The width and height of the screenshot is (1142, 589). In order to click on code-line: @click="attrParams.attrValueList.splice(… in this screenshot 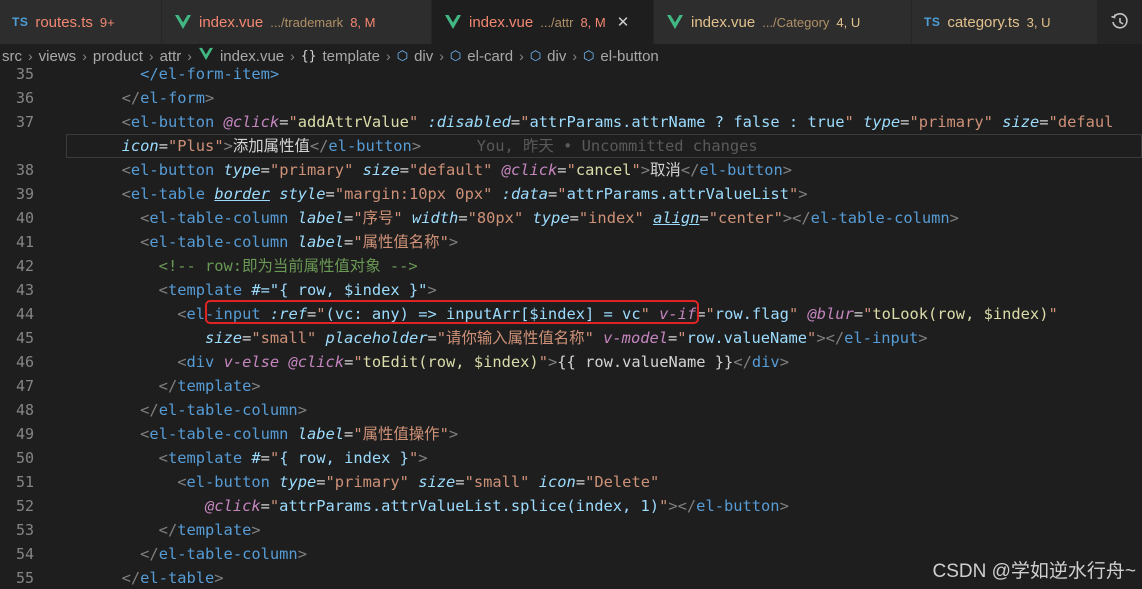, I will do `click(497, 506)`.